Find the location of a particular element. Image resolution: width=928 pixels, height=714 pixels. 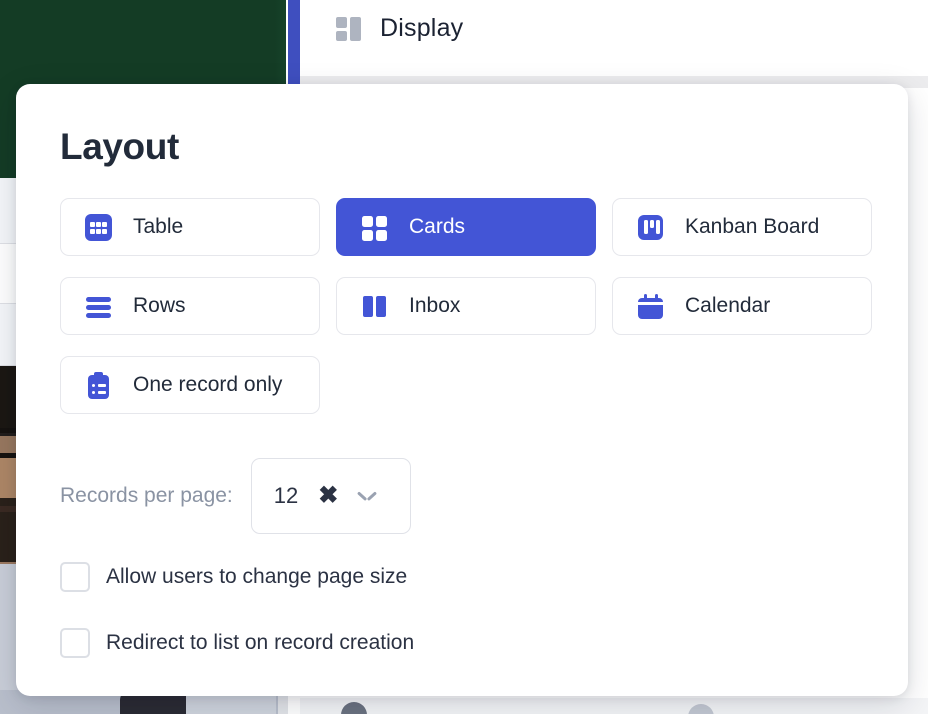

background-menu-label: Display is located at coordinates (422, 28).